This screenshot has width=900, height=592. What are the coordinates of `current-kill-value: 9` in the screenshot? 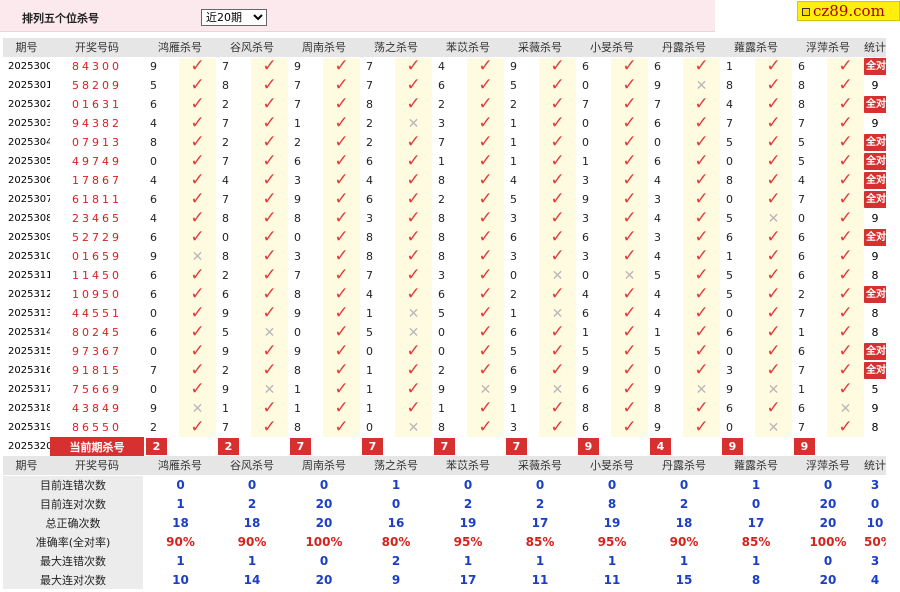 It's located at (732, 446).